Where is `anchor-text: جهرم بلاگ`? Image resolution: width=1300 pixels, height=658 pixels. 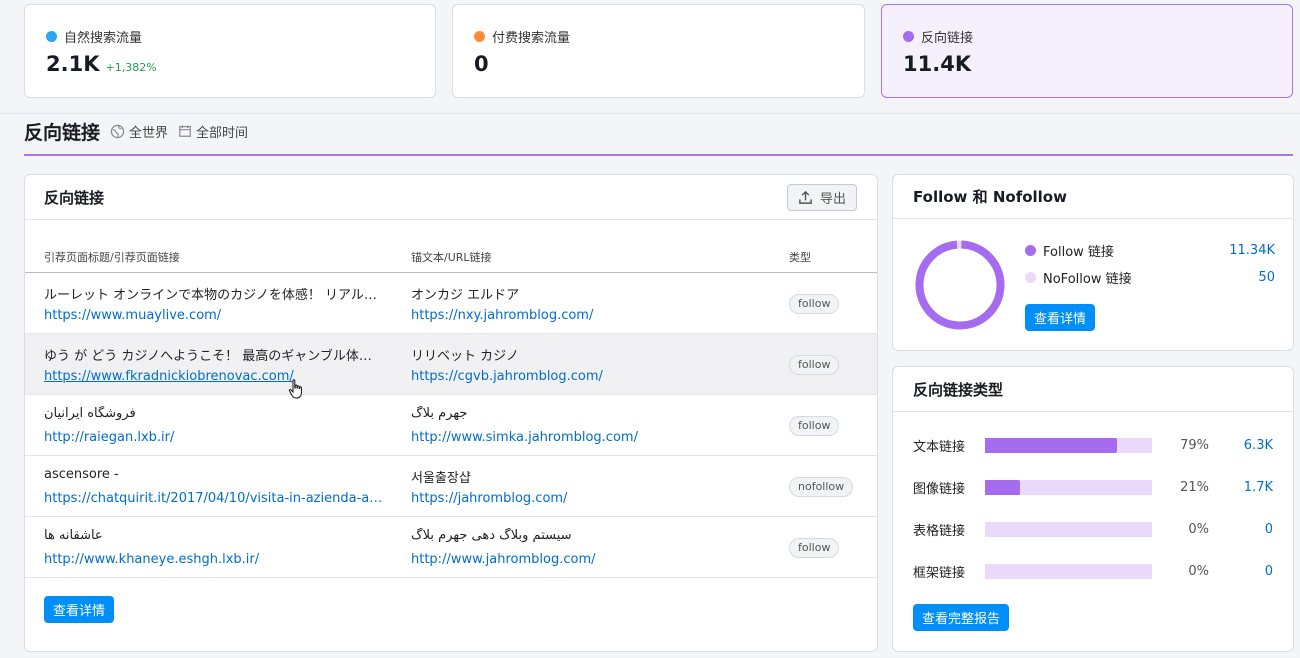 anchor-text: جهرم بلاگ is located at coordinates (439, 413).